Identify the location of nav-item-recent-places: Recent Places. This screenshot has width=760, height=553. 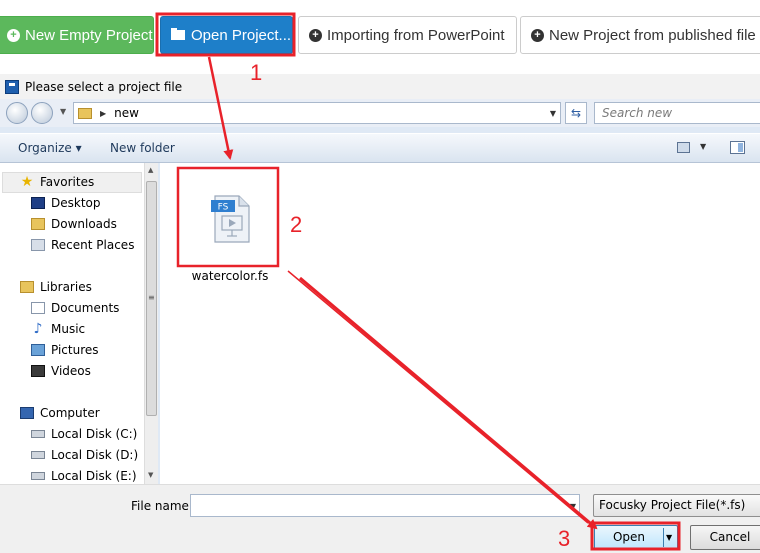
(82, 245).